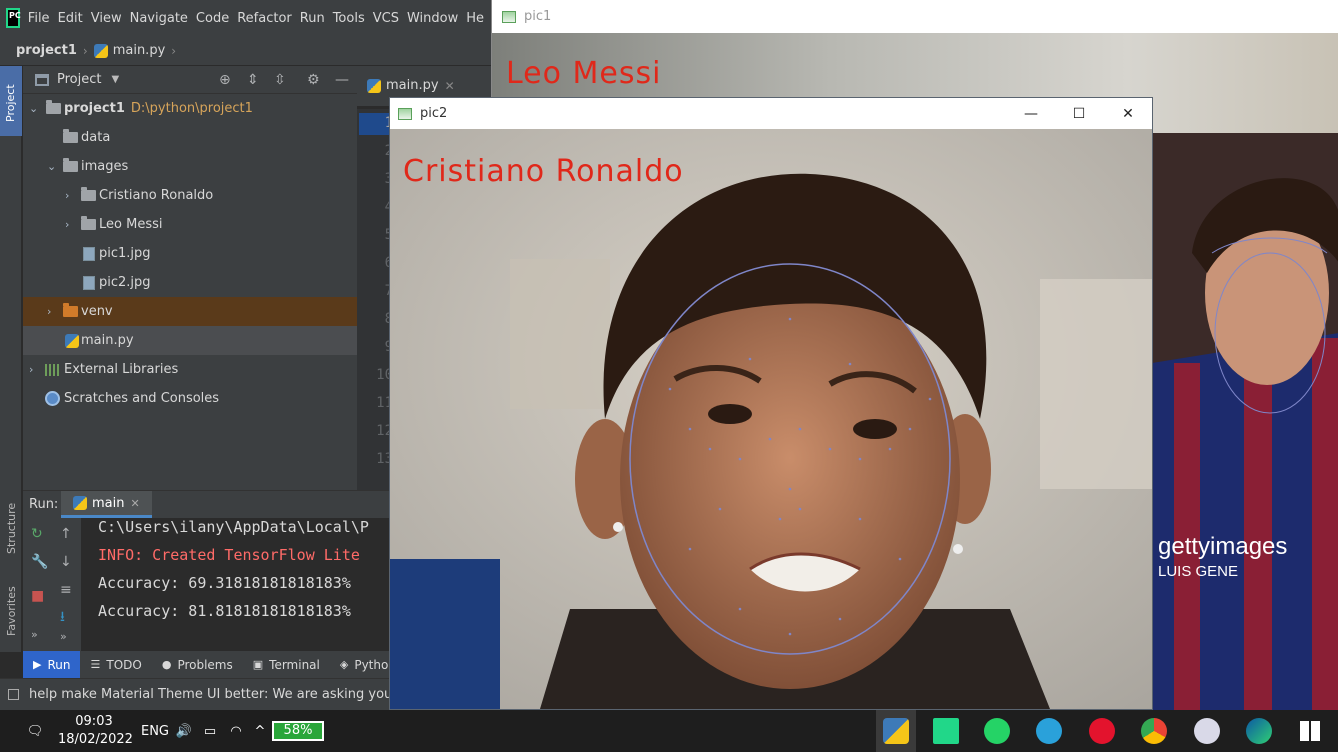 The height and width of the screenshot is (752, 1338). Describe the element at coordinates (342, 80) in the screenshot. I see `minimize-panel-icon: —` at that location.